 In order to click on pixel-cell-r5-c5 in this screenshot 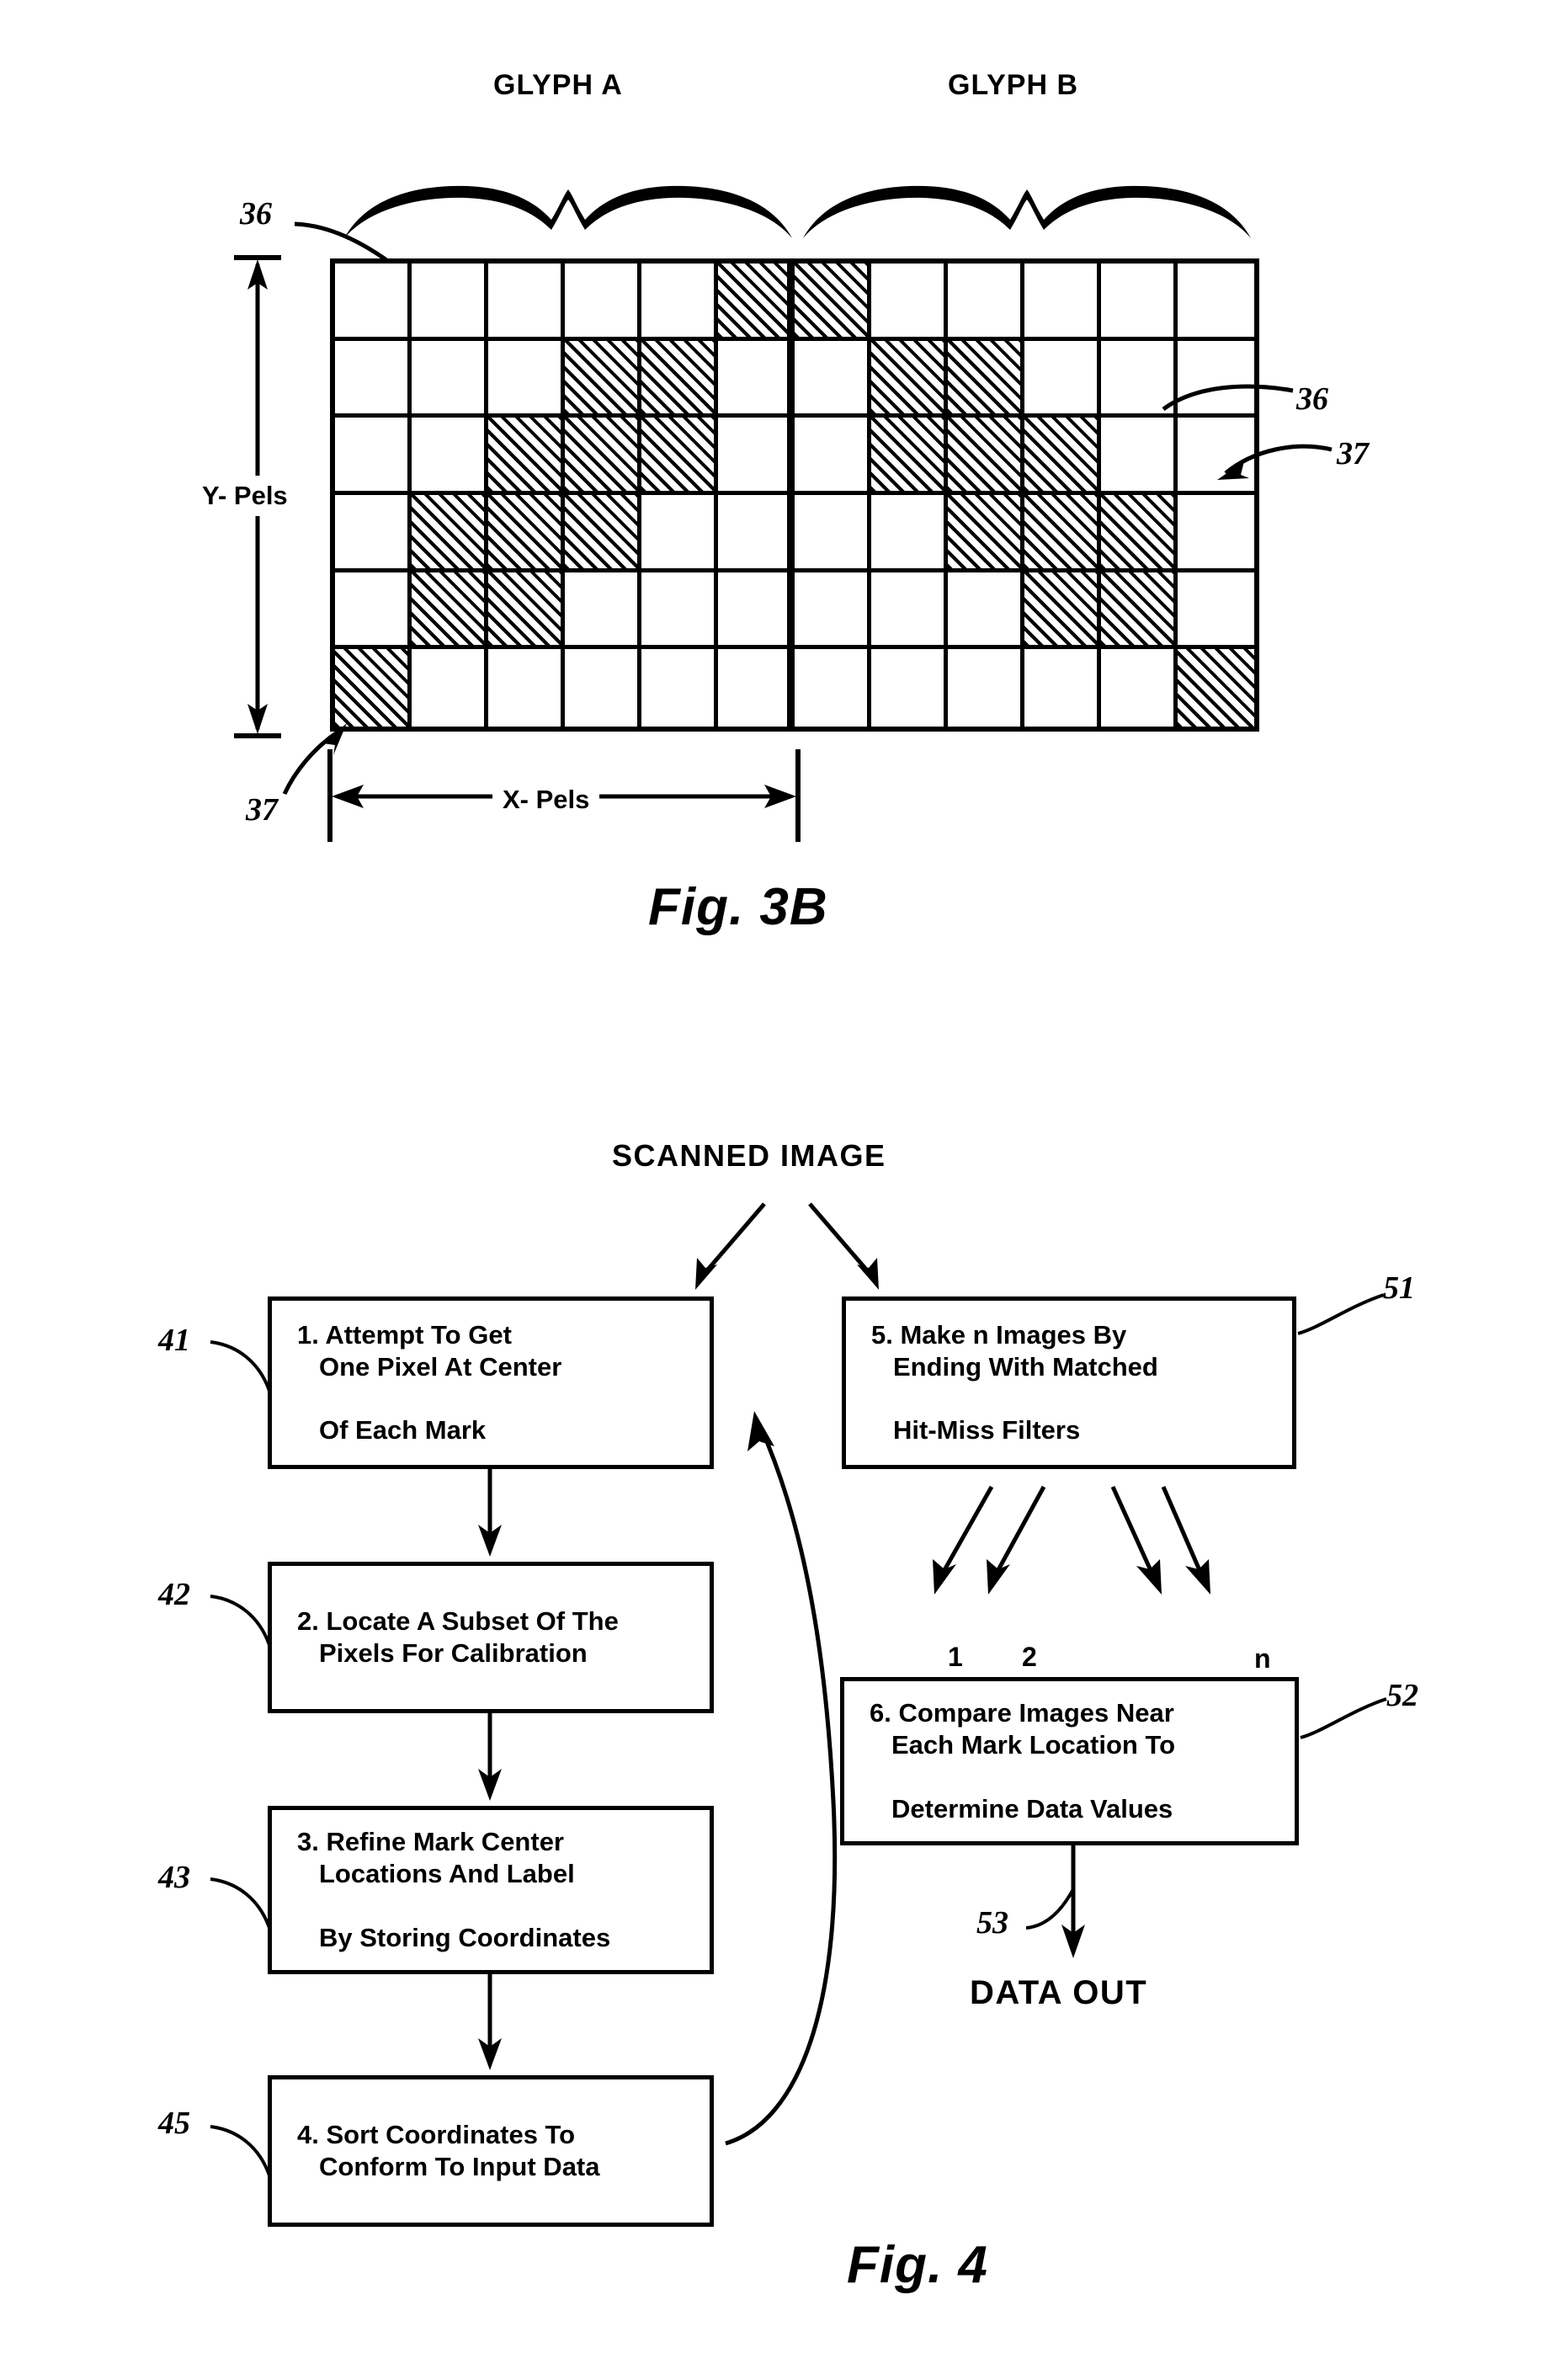, I will do `click(679, 611)`.